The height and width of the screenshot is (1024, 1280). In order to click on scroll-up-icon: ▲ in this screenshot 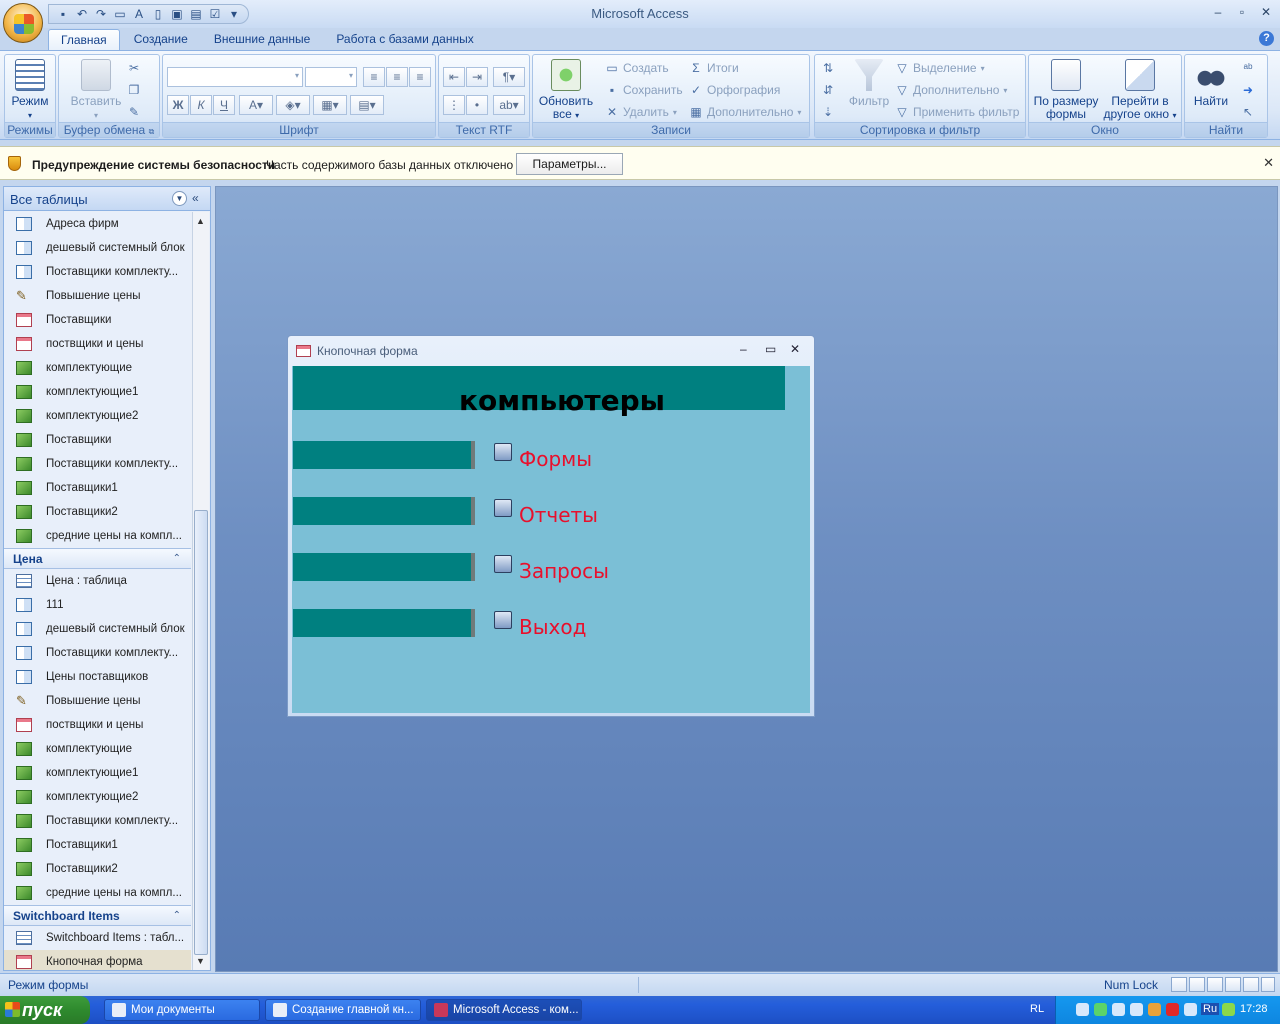, I will do `click(200, 221)`.